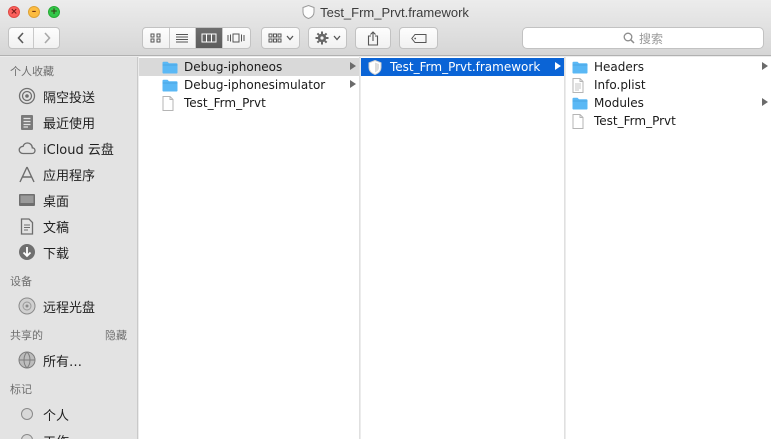  I want to click on sidebar-item-label: 下载, so click(56, 254).